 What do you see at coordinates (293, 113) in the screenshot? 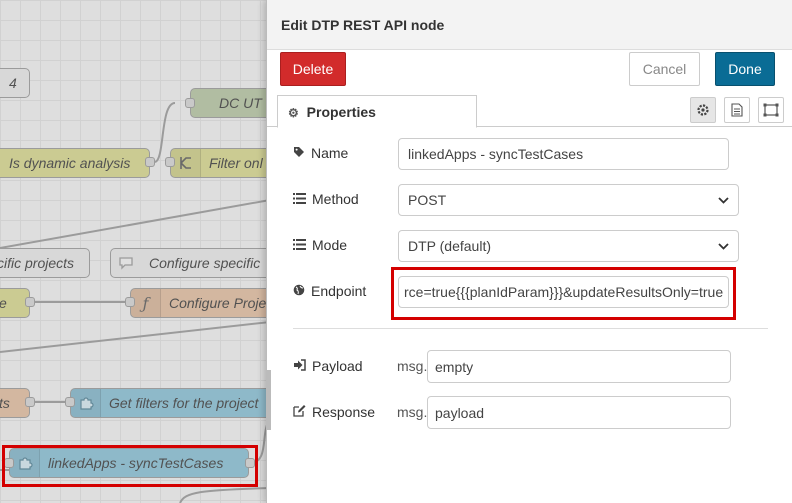
I see `gear-icon: ⚙` at bounding box center [293, 113].